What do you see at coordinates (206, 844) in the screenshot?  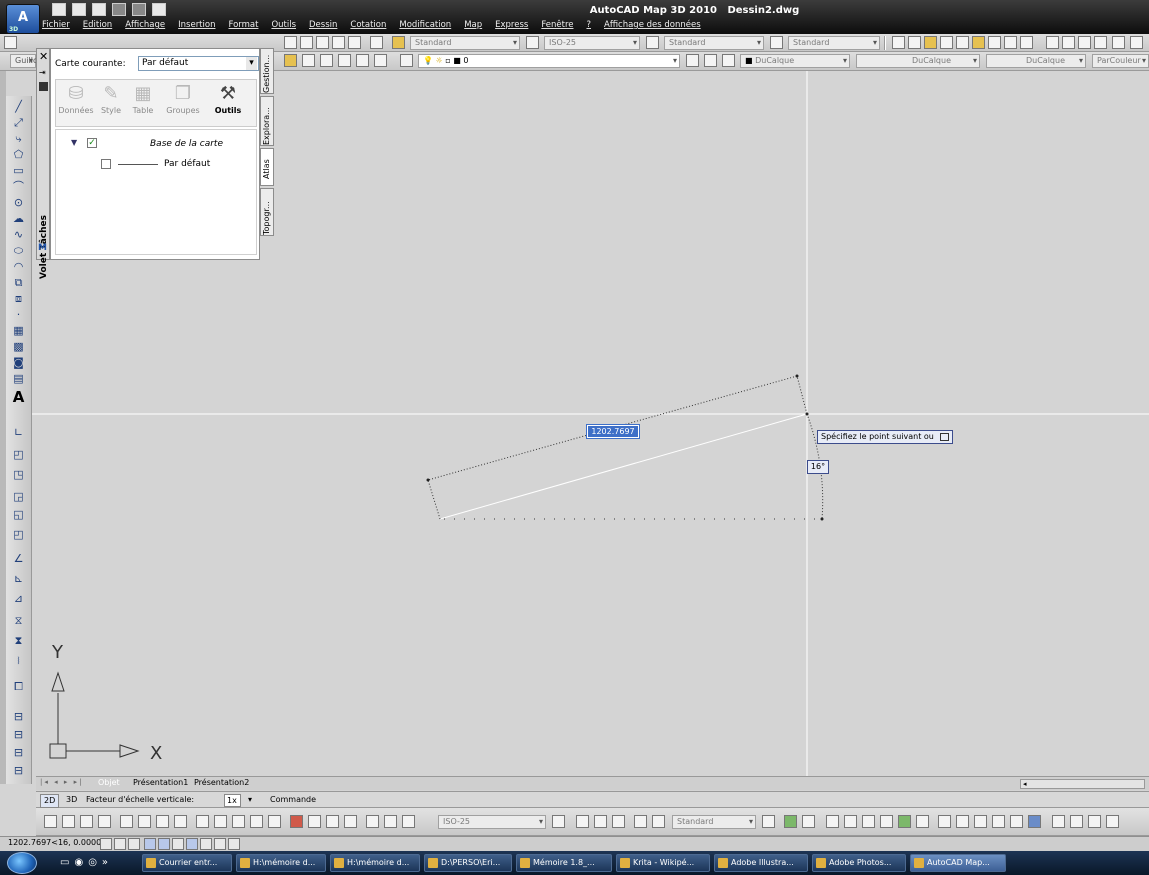 I see `dynamic-input-icon` at bounding box center [206, 844].